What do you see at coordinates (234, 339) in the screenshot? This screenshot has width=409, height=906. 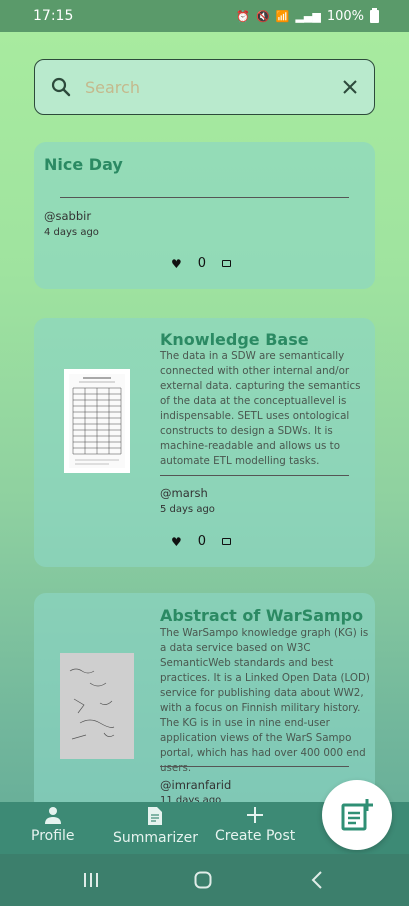 I see `post-title: Knowledge Base` at bounding box center [234, 339].